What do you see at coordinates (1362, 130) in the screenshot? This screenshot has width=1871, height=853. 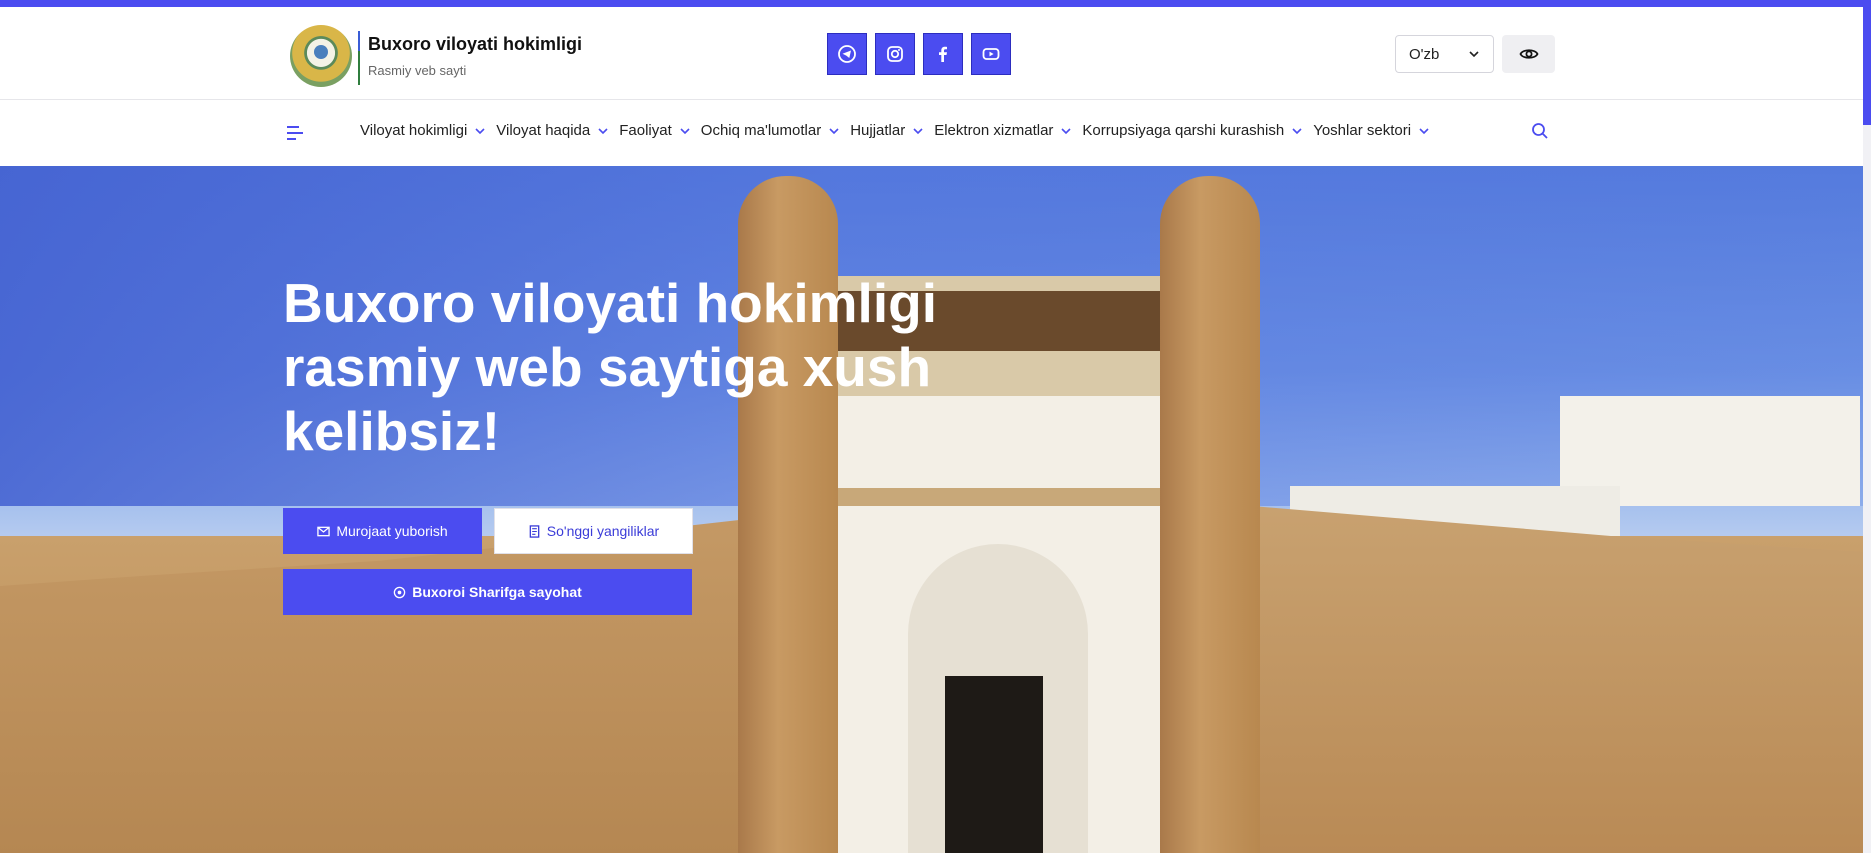 I see `nav-item-label: Yoshlar sektori` at bounding box center [1362, 130].